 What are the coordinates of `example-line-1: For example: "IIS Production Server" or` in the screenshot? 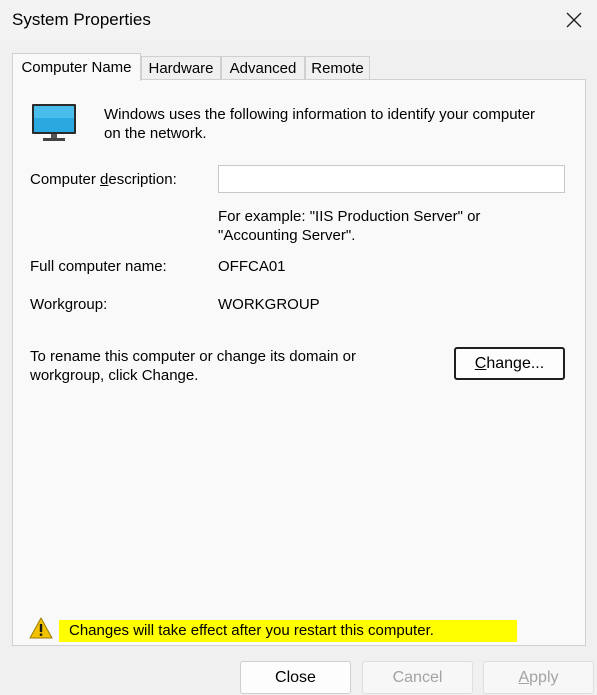 It's located at (349, 216).